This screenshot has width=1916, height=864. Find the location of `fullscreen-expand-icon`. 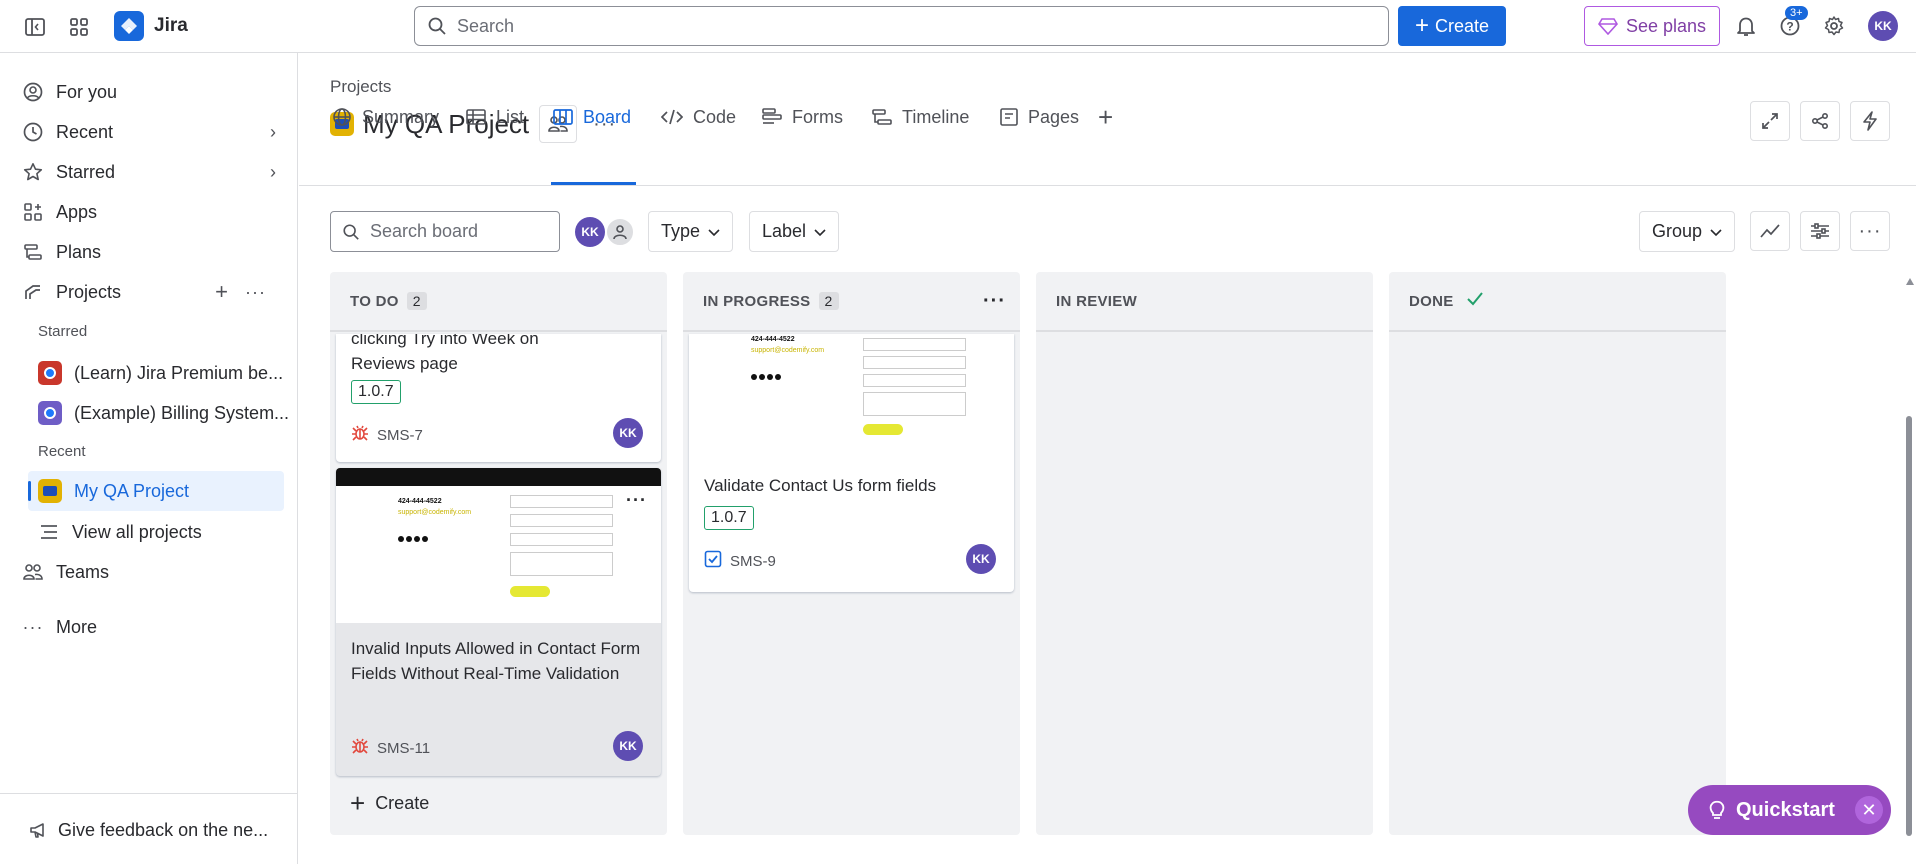

fullscreen-expand-icon is located at coordinates (1770, 121).